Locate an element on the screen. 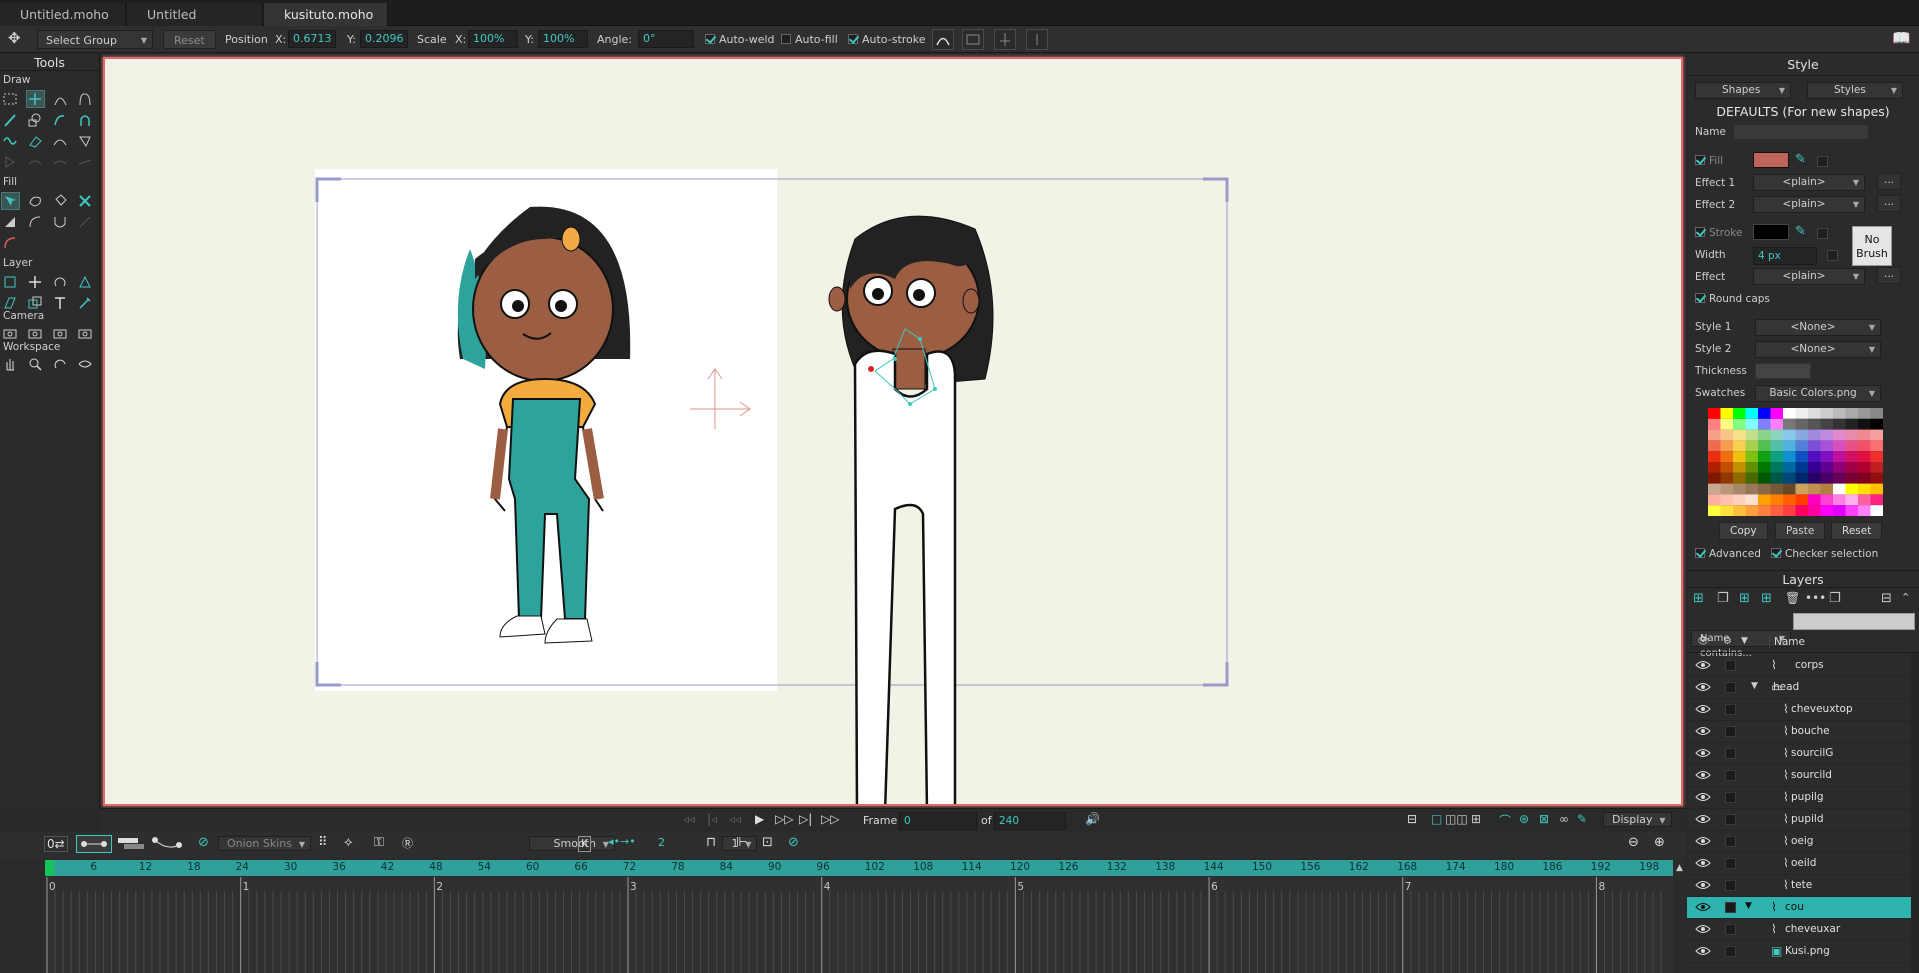  key-icon: ⚿ is located at coordinates (379, 842).